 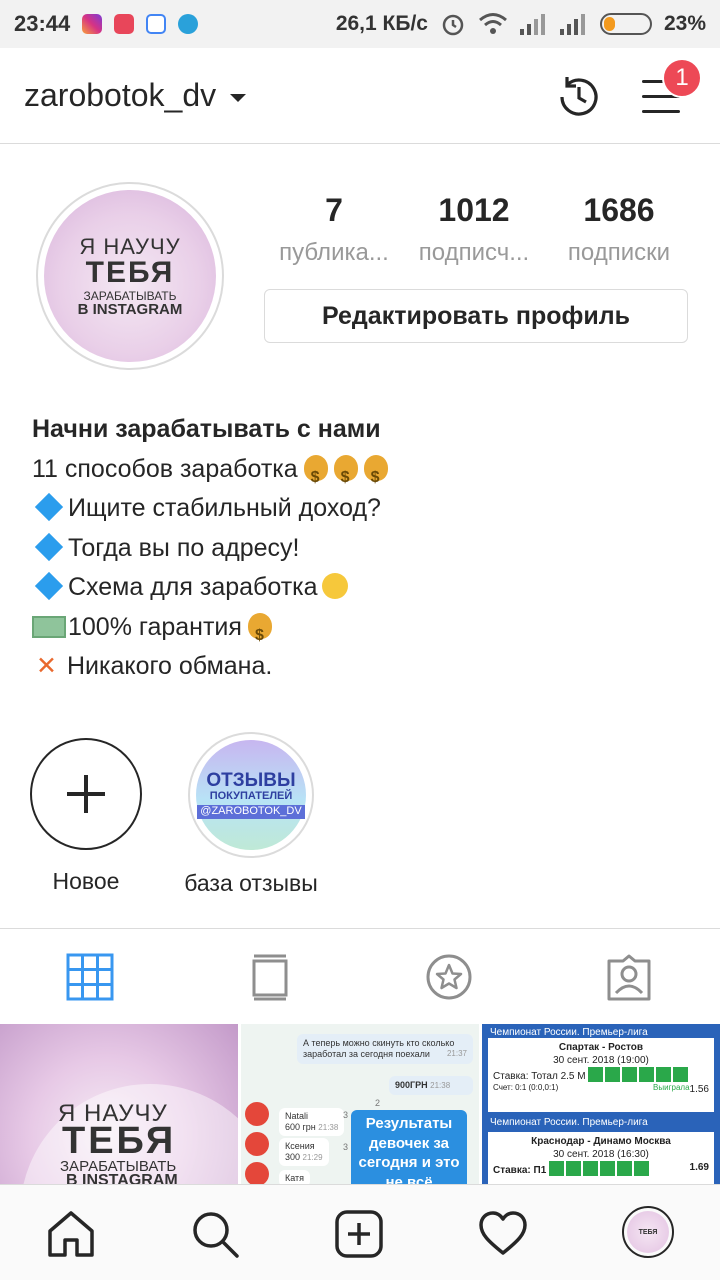 I want to click on network-speed: 26,1 КБ/с, so click(x=381, y=23).